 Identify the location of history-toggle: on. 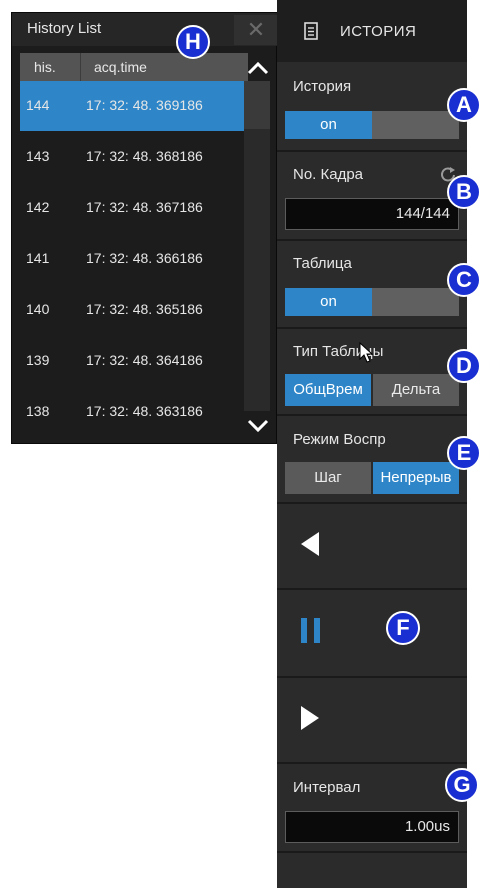
(372, 125).